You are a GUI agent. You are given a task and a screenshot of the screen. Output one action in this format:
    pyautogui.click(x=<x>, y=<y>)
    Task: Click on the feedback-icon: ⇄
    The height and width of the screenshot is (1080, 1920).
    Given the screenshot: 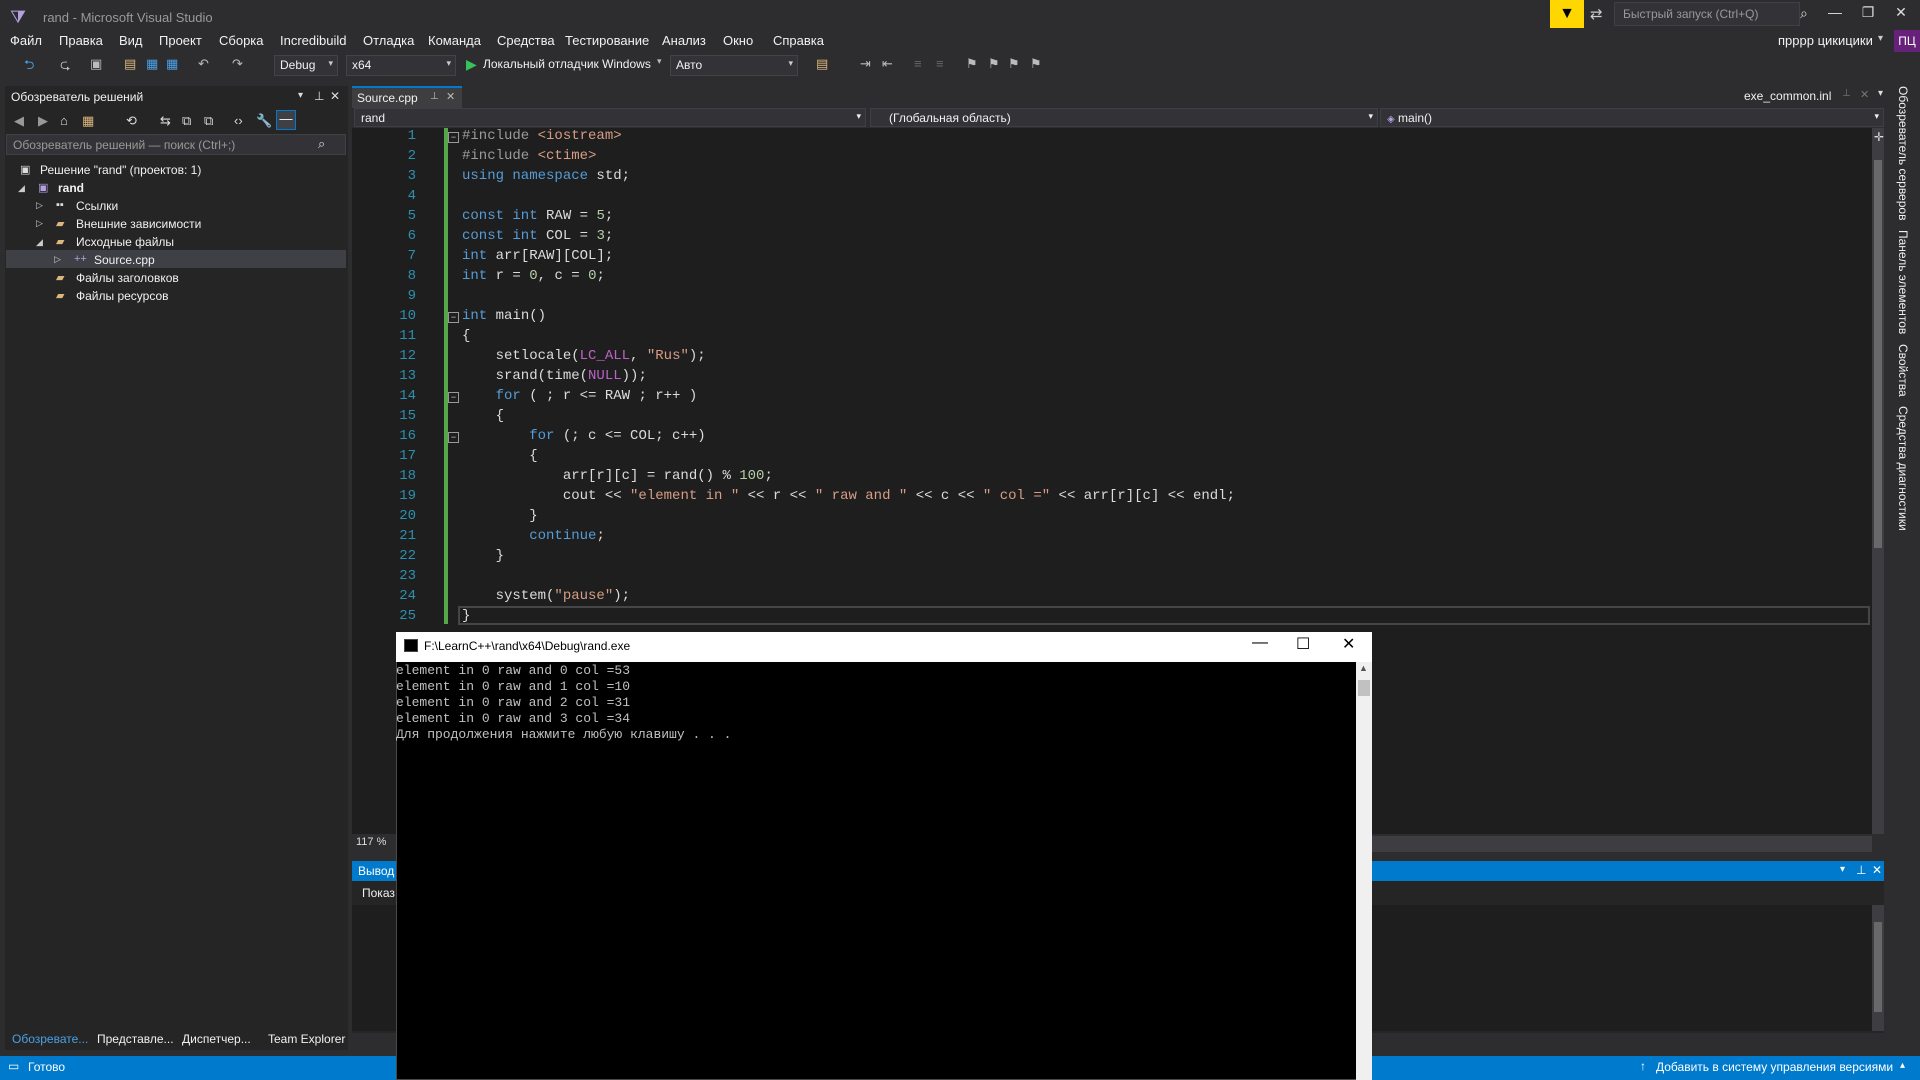 What is the action you would take?
    pyautogui.click(x=1596, y=14)
    